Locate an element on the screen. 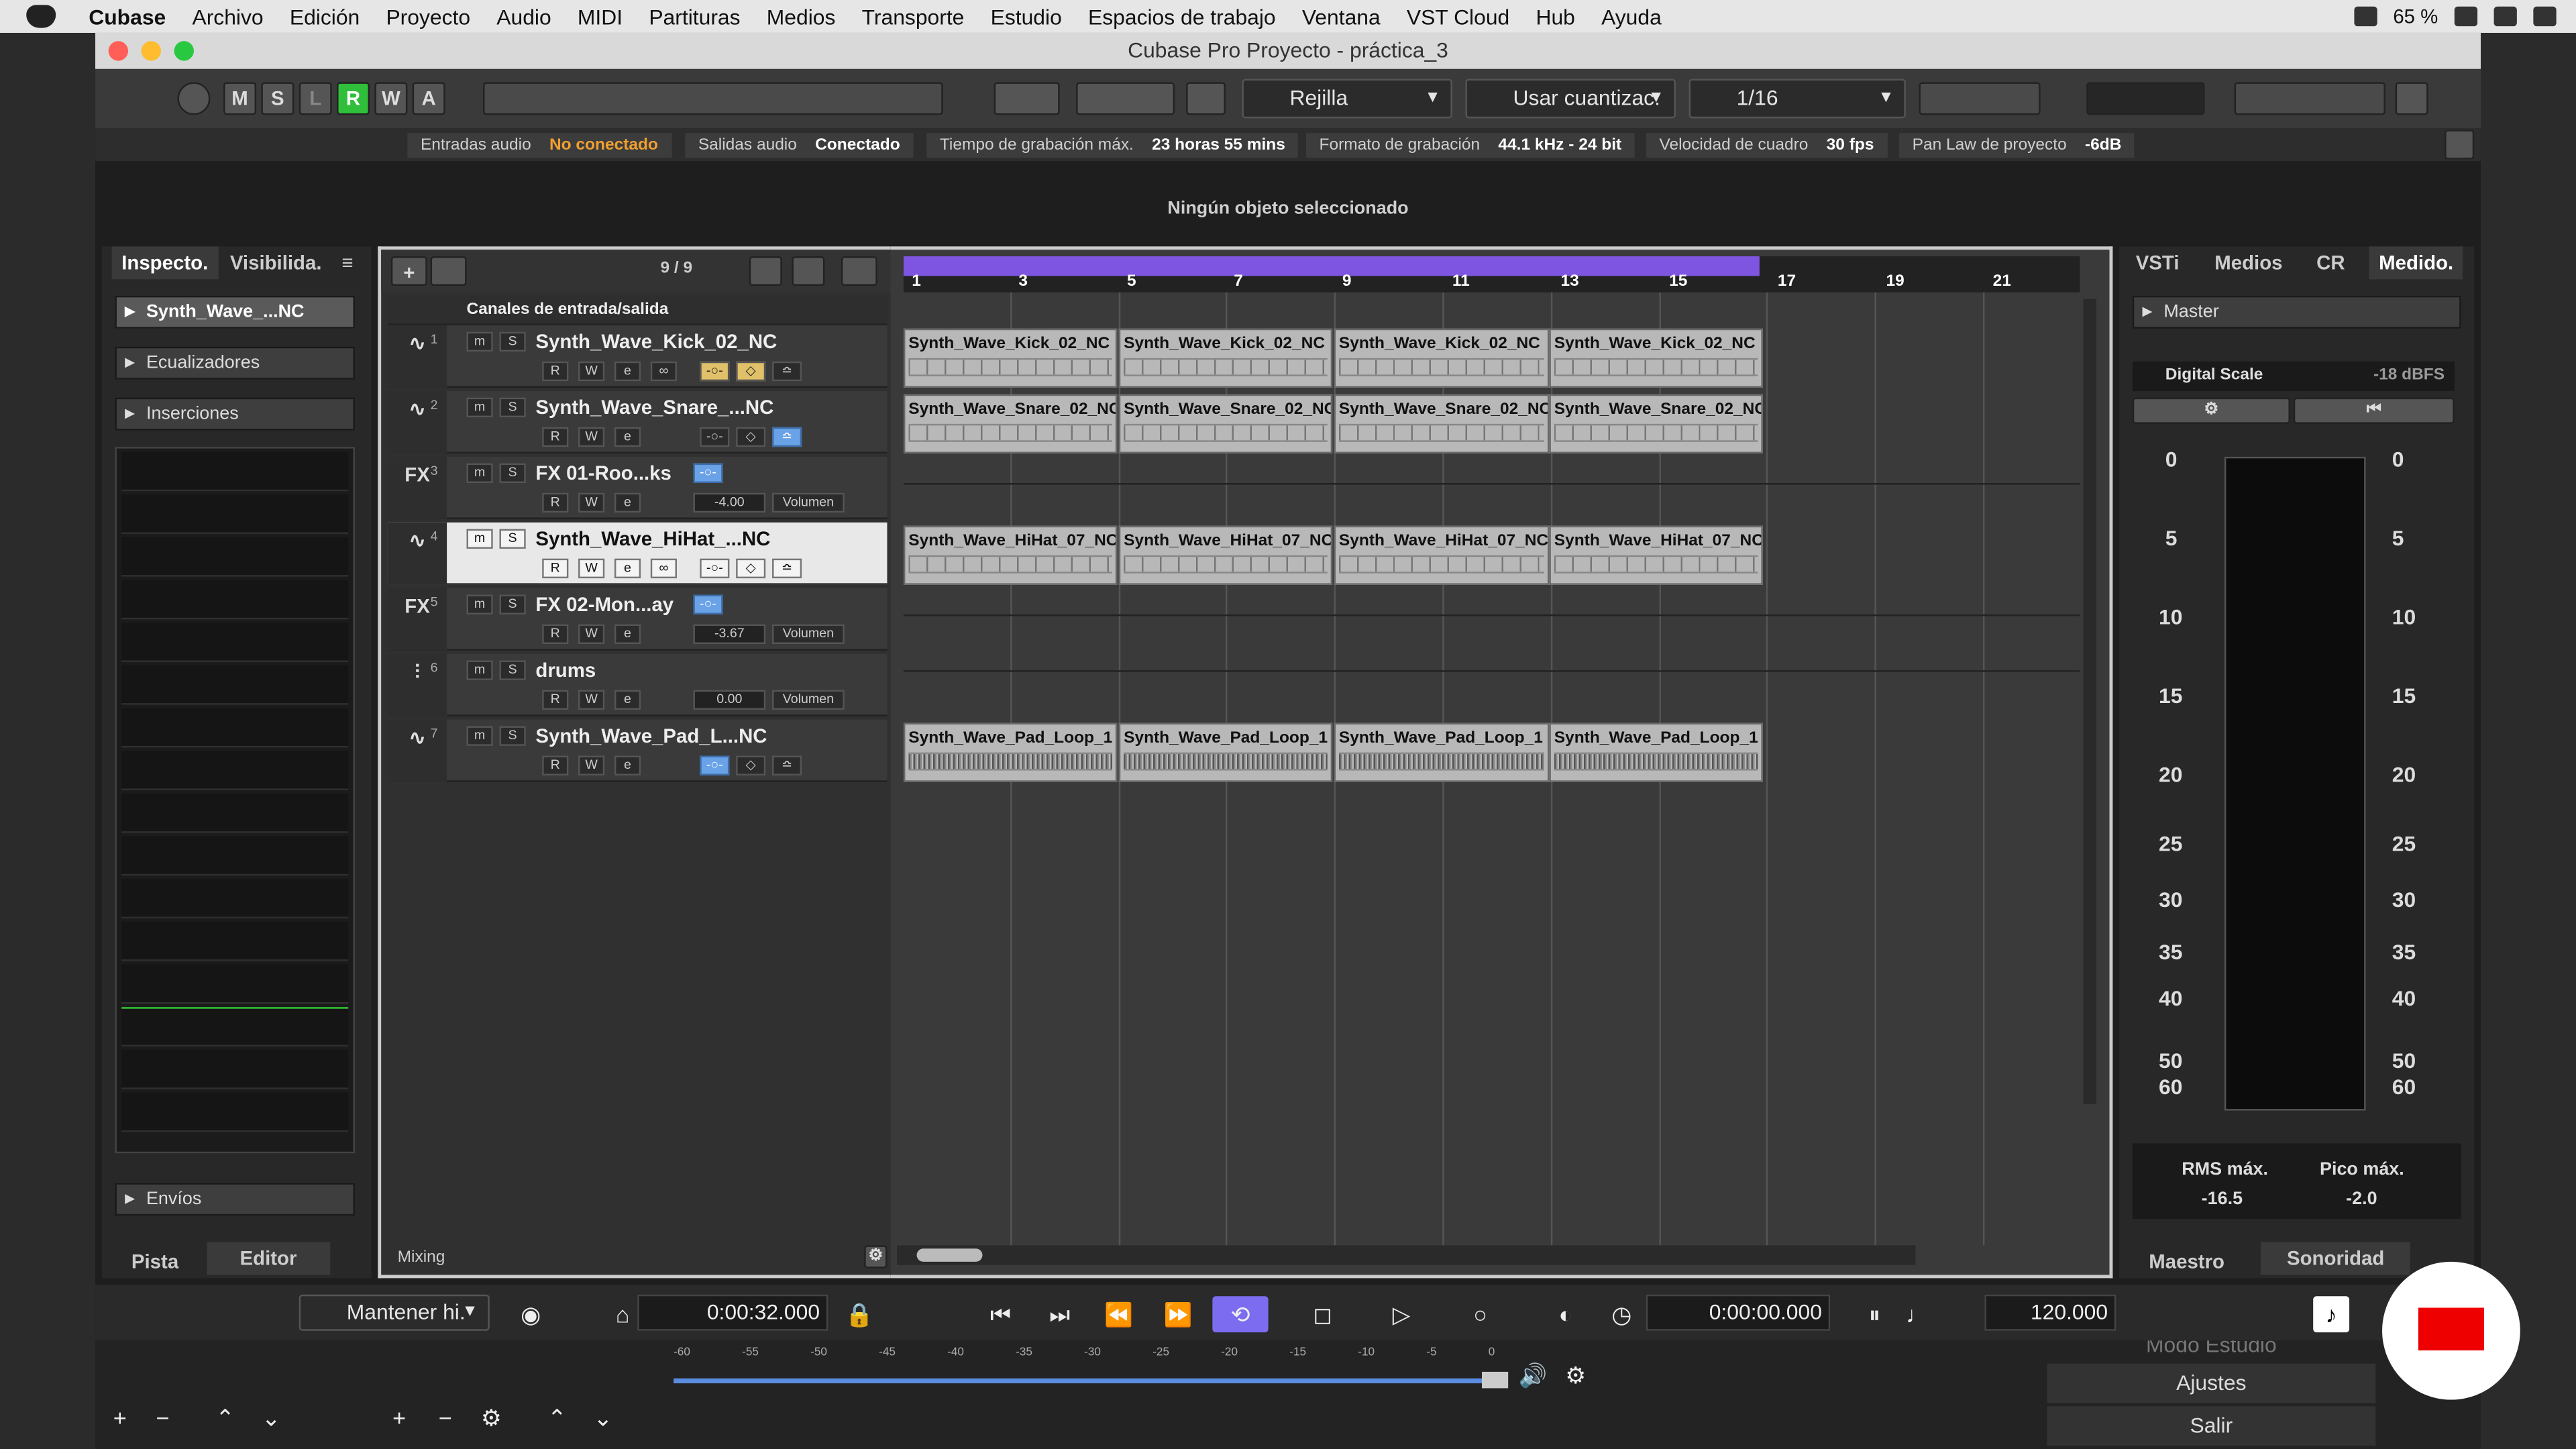  battery-icon is located at coordinates (2466, 16).